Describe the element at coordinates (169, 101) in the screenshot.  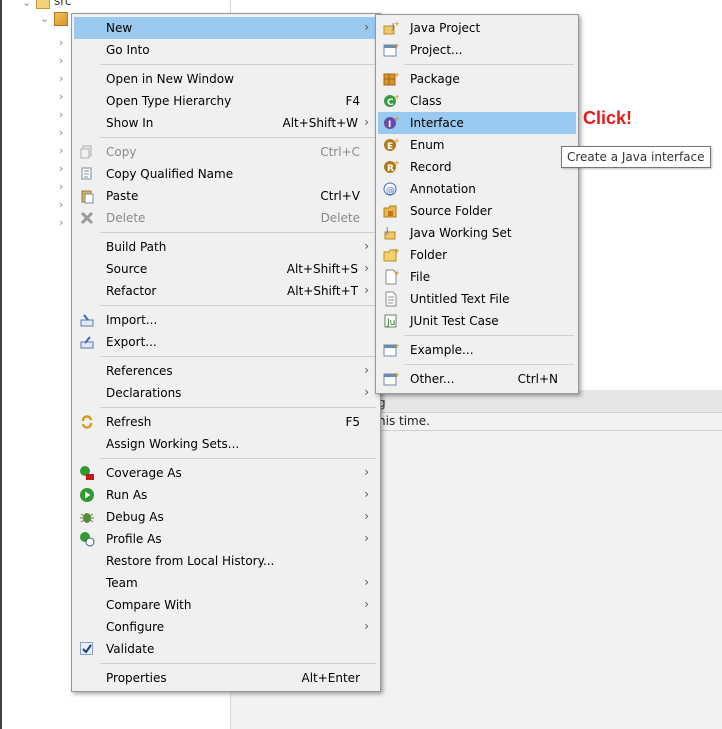
I see `menu-item-label: Open Type Hierarchy` at that location.